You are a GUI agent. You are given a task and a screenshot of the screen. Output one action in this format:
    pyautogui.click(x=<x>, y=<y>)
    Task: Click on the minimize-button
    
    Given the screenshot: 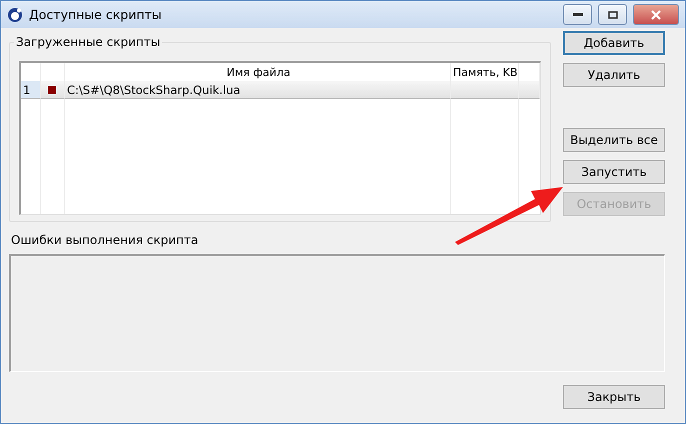 What is the action you would take?
    pyautogui.click(x=577, y=14)
    